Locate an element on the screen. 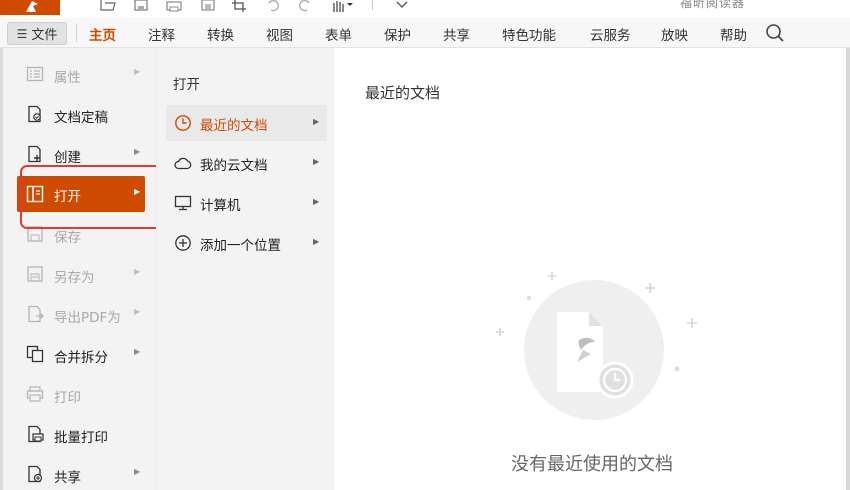  tab-separator is located at coordinates (76, 33).